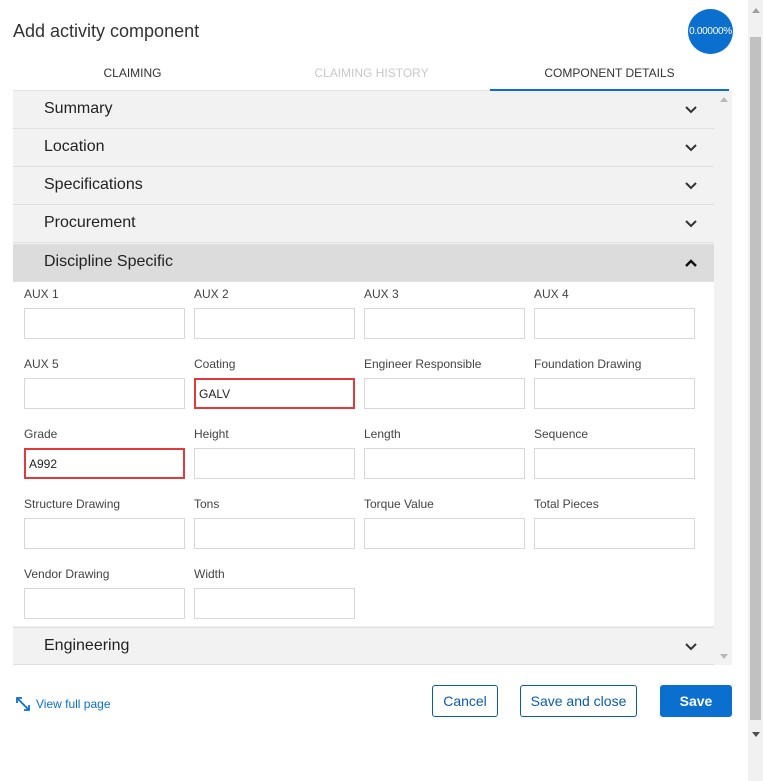 This screenshot has width=763, height=781. I want to click on vendor-drawing-field, so click(104, 603).